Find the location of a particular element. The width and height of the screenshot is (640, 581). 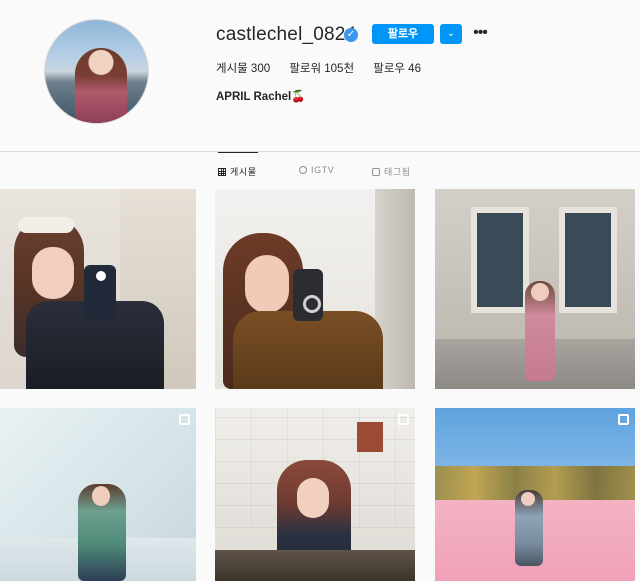

avatar-figure is located at coordinates (101, 85).